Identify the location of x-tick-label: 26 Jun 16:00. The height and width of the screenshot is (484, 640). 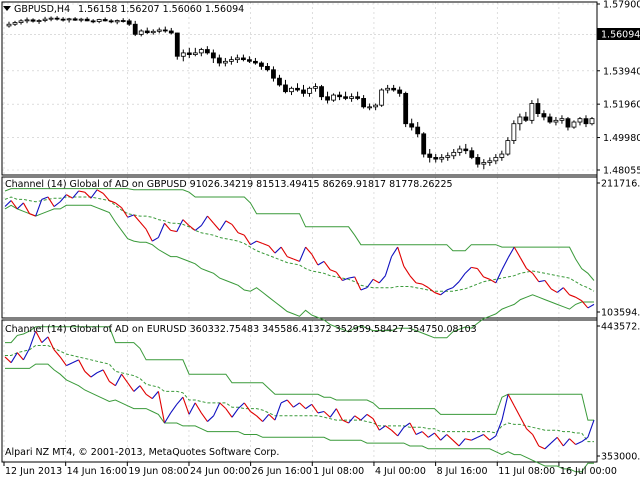
(282, 471).